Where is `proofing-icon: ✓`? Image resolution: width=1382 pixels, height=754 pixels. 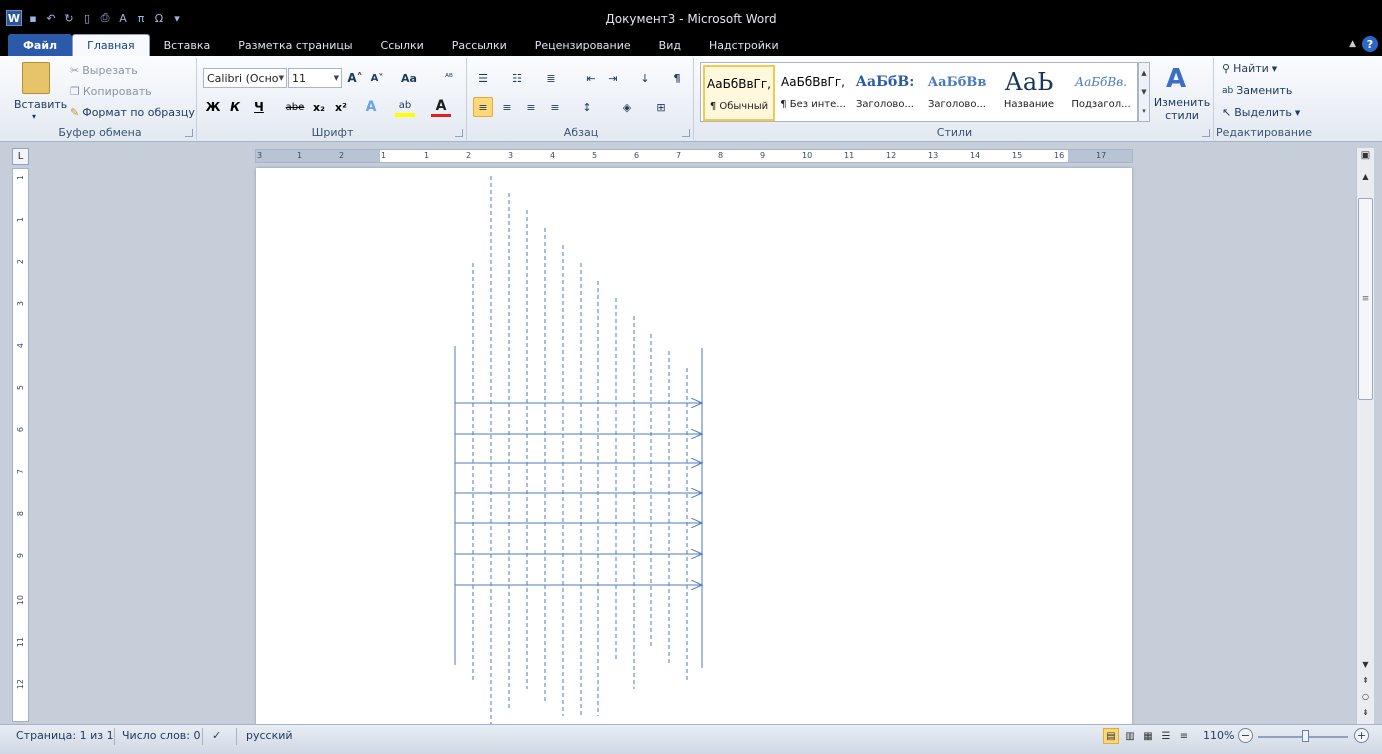
proofing-icon: ✓ is located at coordinates (216, 735).